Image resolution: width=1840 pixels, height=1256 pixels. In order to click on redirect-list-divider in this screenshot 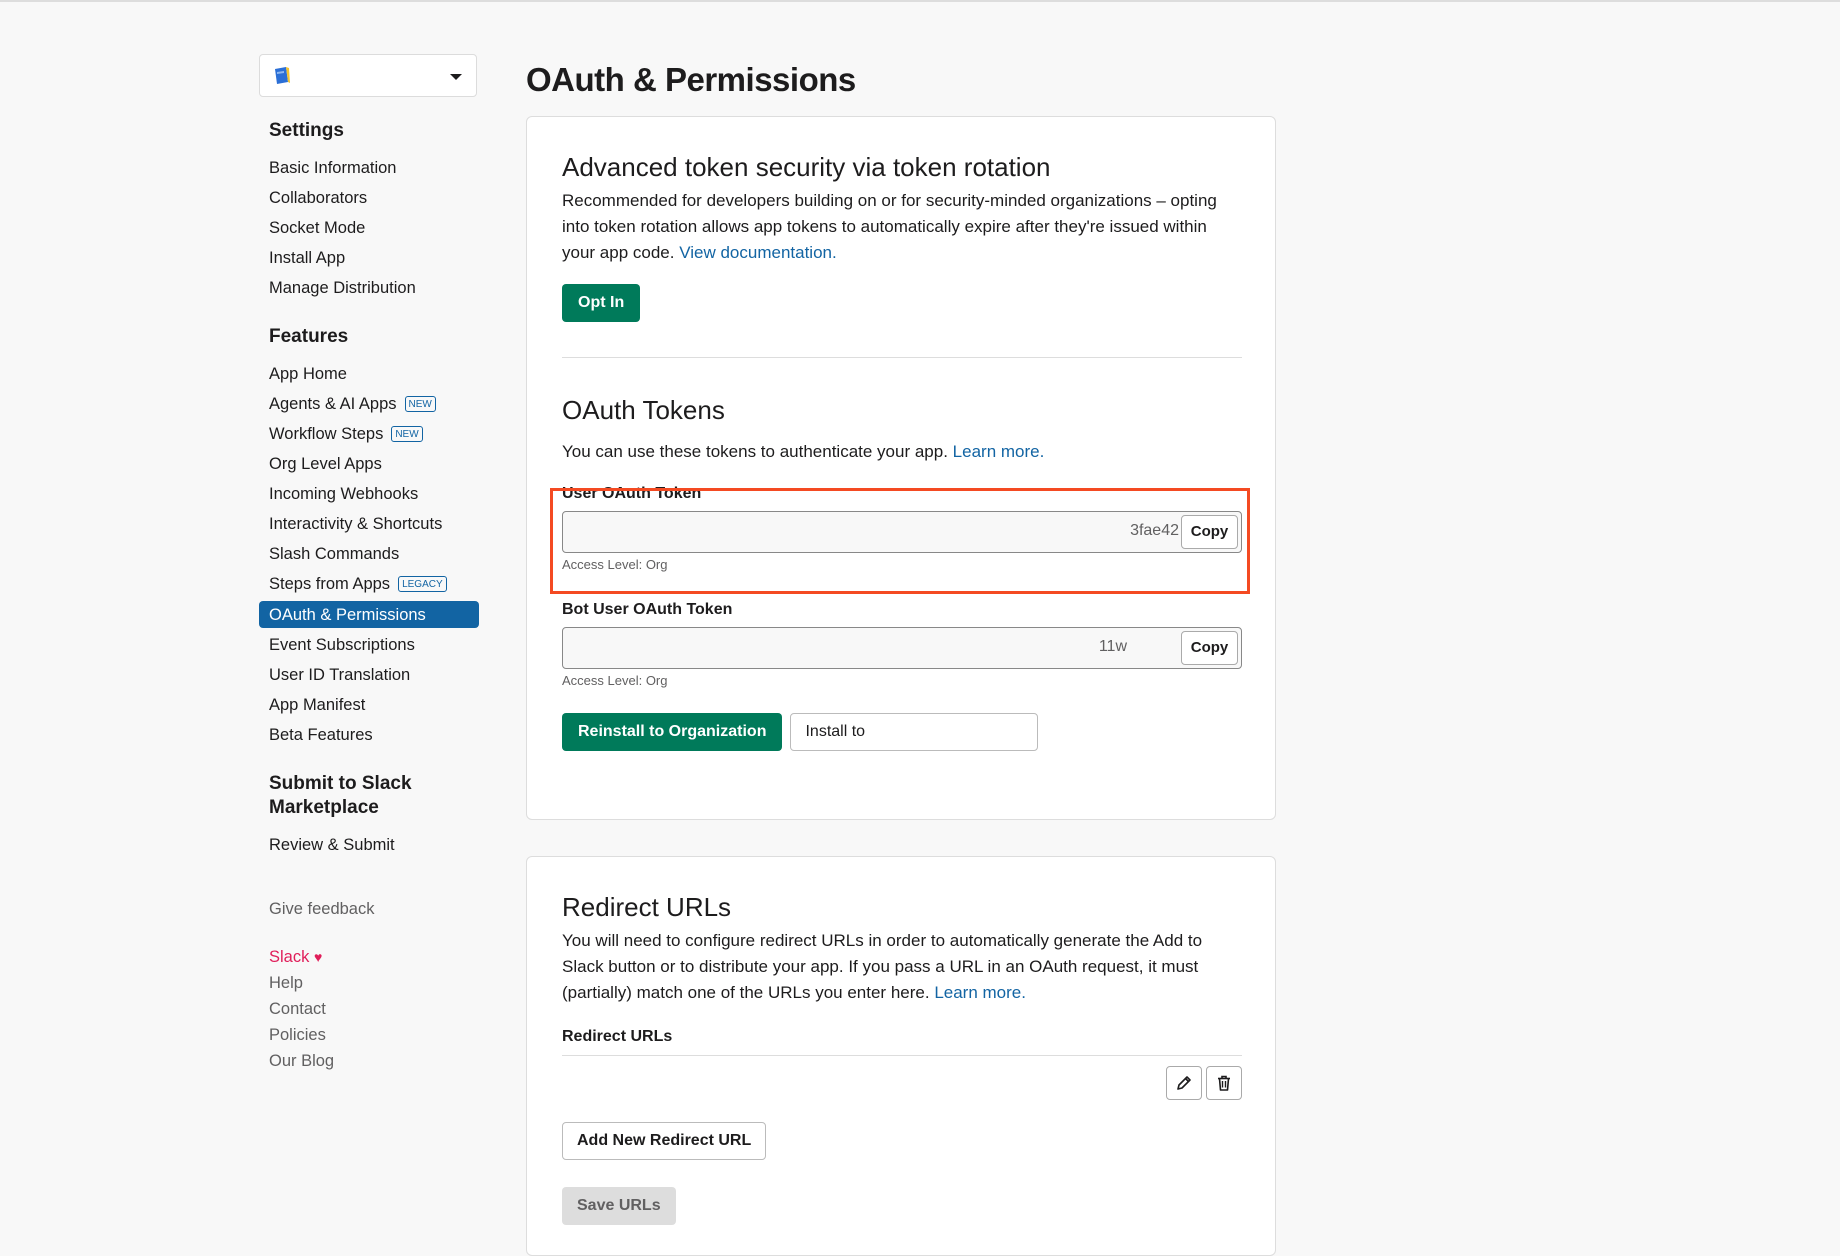, I will do `click(902, 1055)`.